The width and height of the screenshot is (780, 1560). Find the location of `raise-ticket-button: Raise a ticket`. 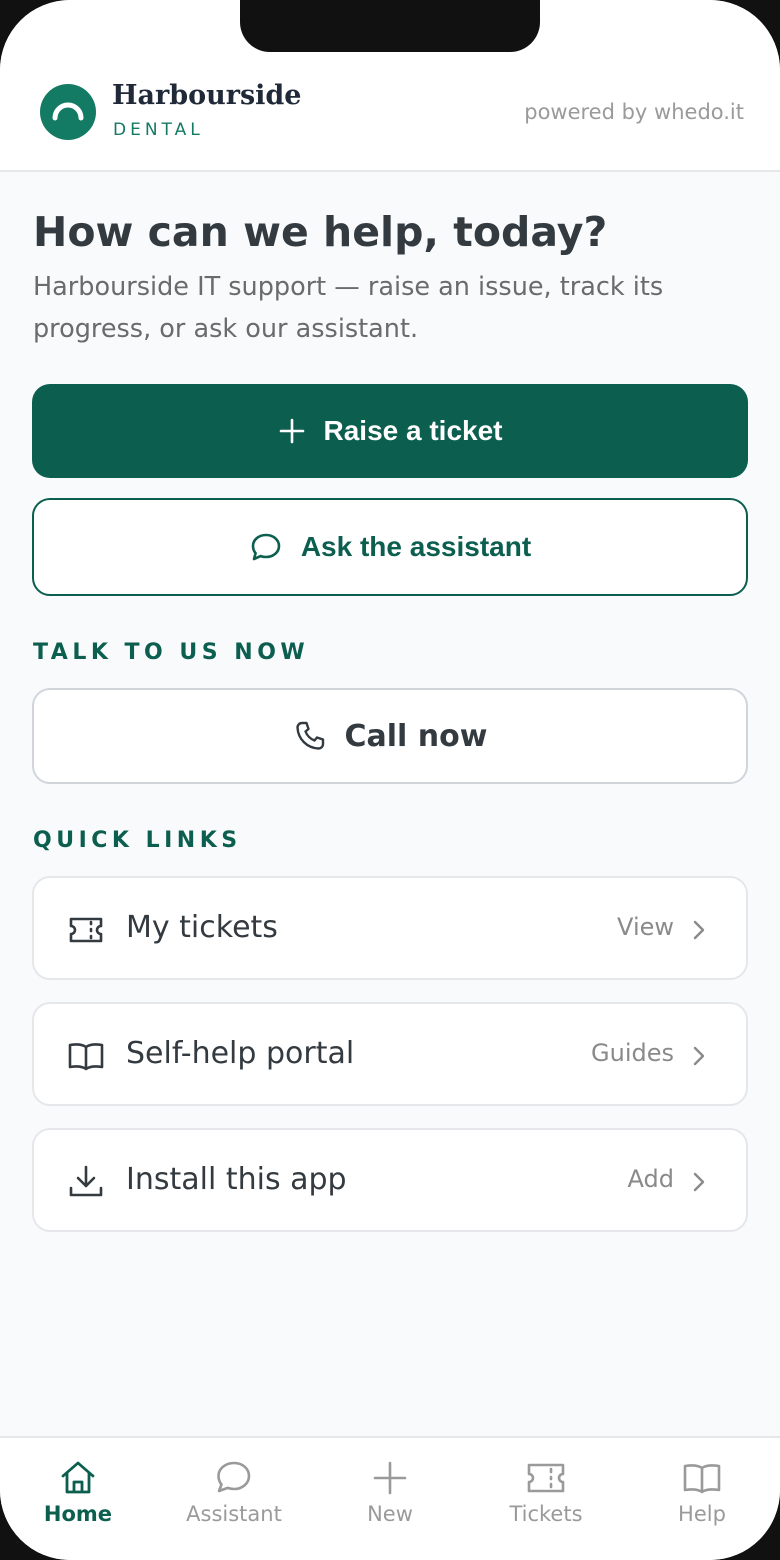

raise-ticket-button: Raise a ticket is located at coordinates (390, 431).